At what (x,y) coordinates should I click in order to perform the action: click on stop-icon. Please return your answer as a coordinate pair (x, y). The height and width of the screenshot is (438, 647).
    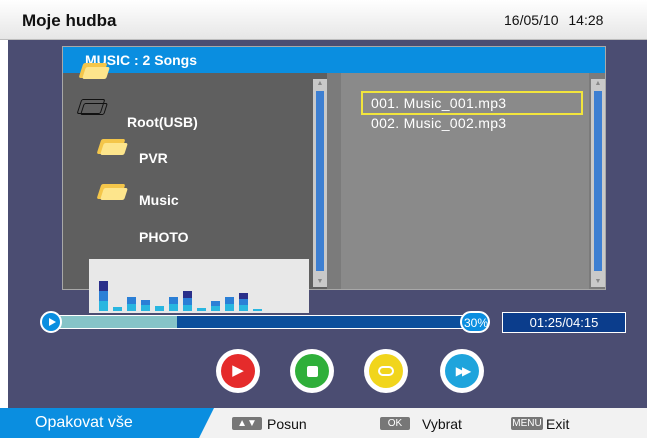
    Looking at the image, I should click on (312, 371).